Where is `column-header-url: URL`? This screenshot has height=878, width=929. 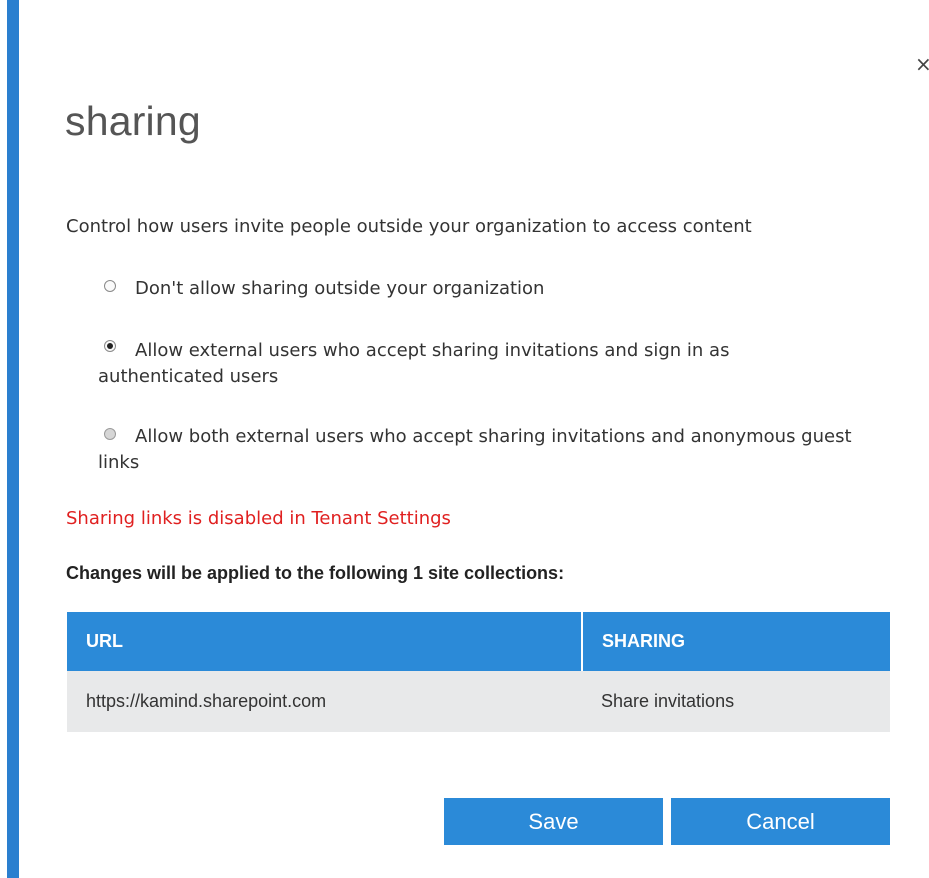 column-header-url: URL is located at coordinates (325, 641).